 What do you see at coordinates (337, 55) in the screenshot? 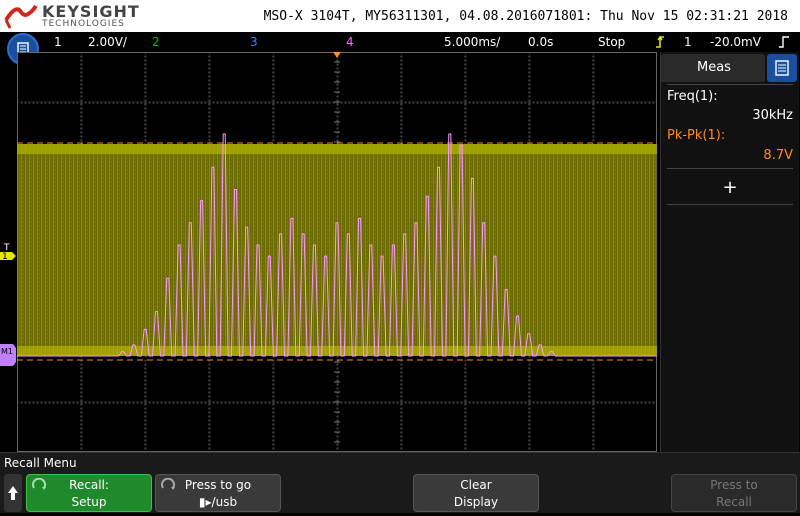
I see `trigger-position-marker` at bounding box center [337, 55].